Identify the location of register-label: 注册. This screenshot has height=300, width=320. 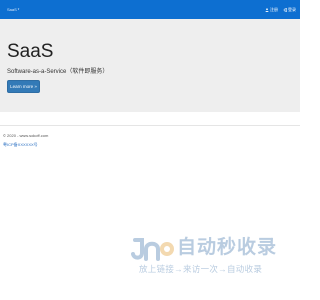
(274, 9).